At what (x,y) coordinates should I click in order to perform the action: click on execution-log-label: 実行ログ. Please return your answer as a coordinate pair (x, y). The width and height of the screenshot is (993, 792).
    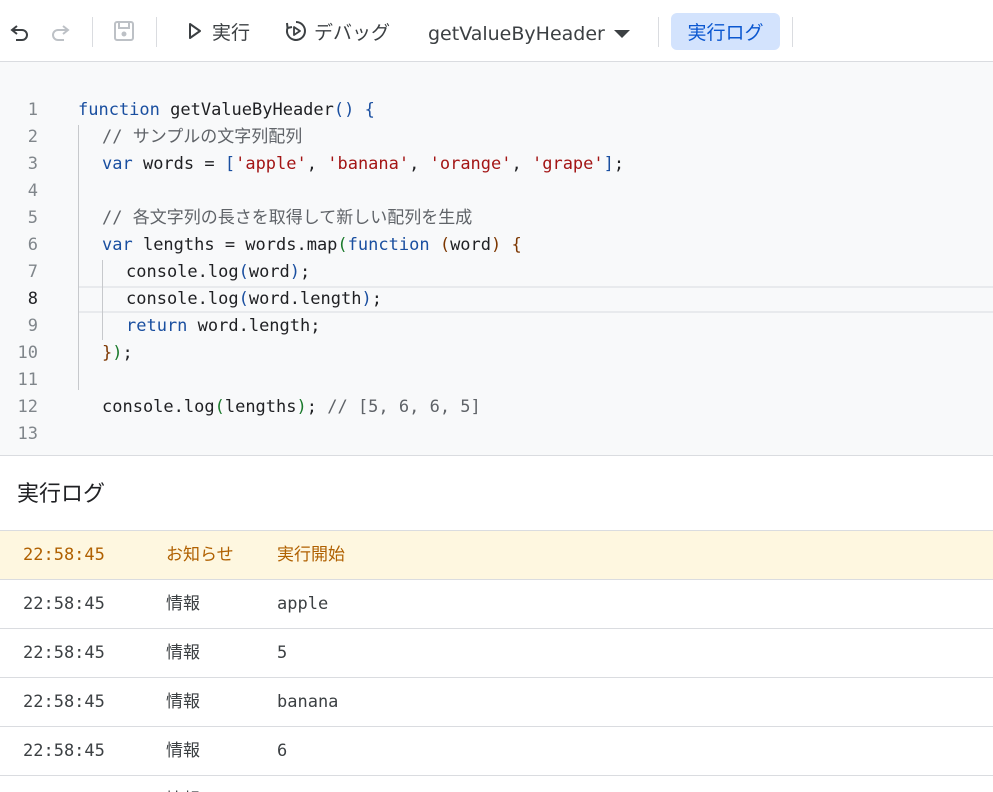
    Looking at the image, I should click on (725, 33).